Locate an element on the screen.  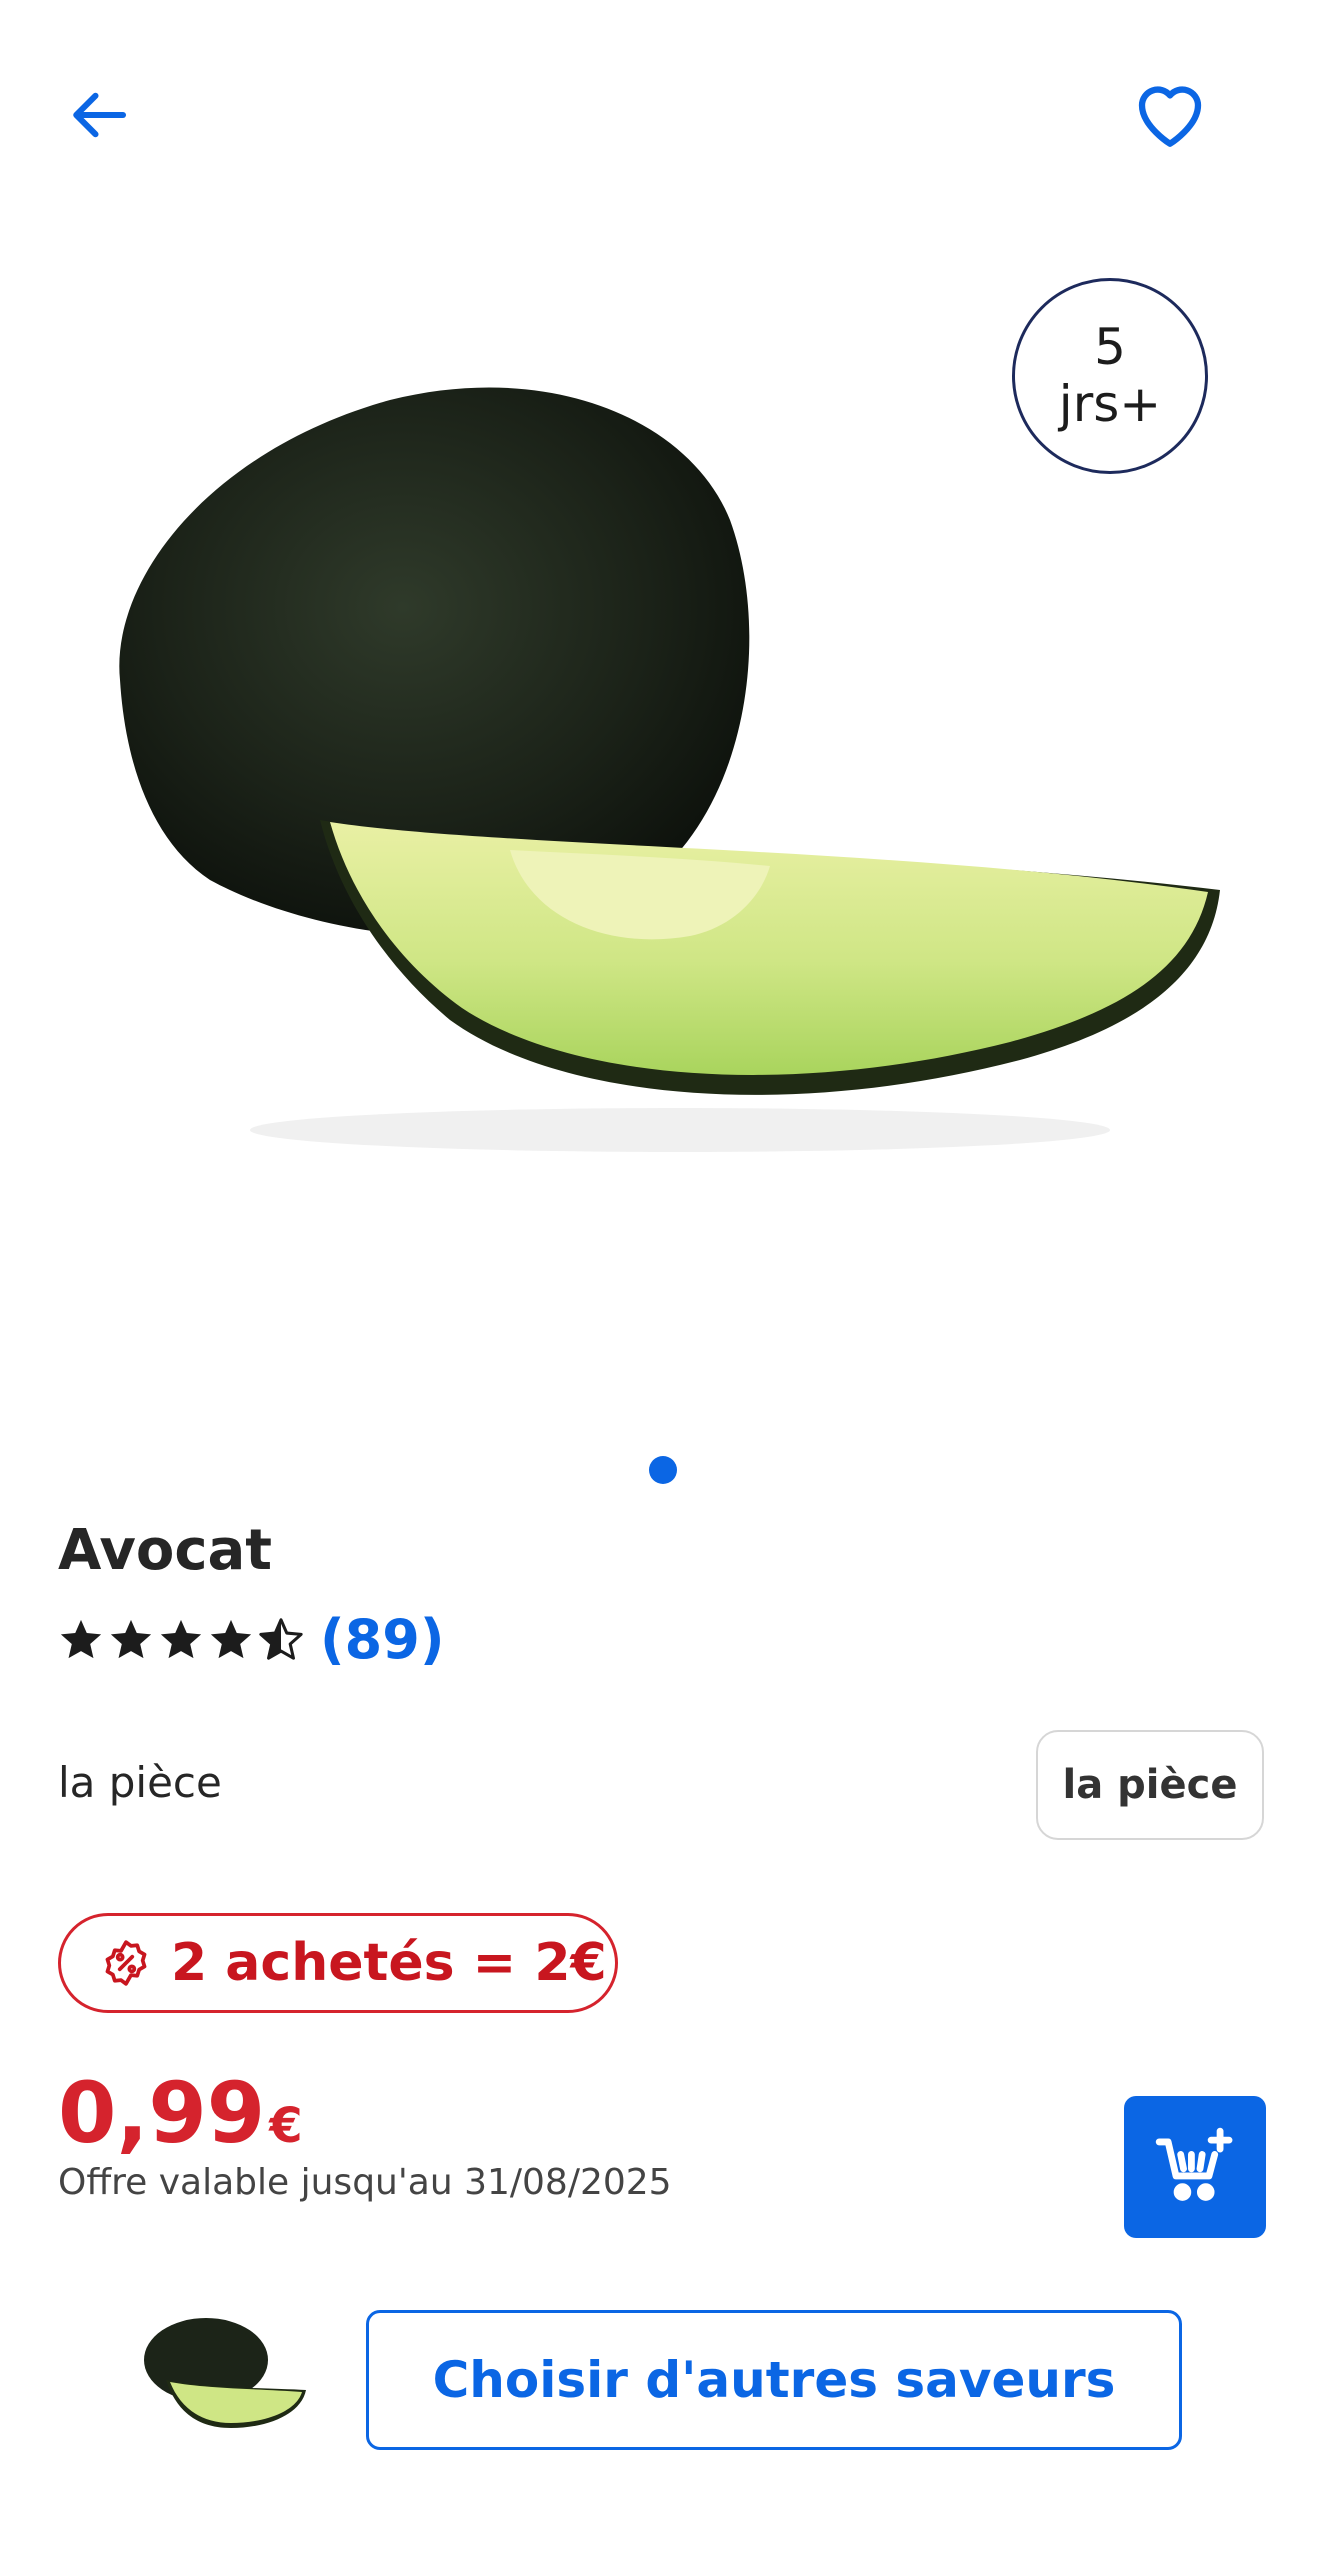
percent-tag-icon is located at coordinates (126, 1963).